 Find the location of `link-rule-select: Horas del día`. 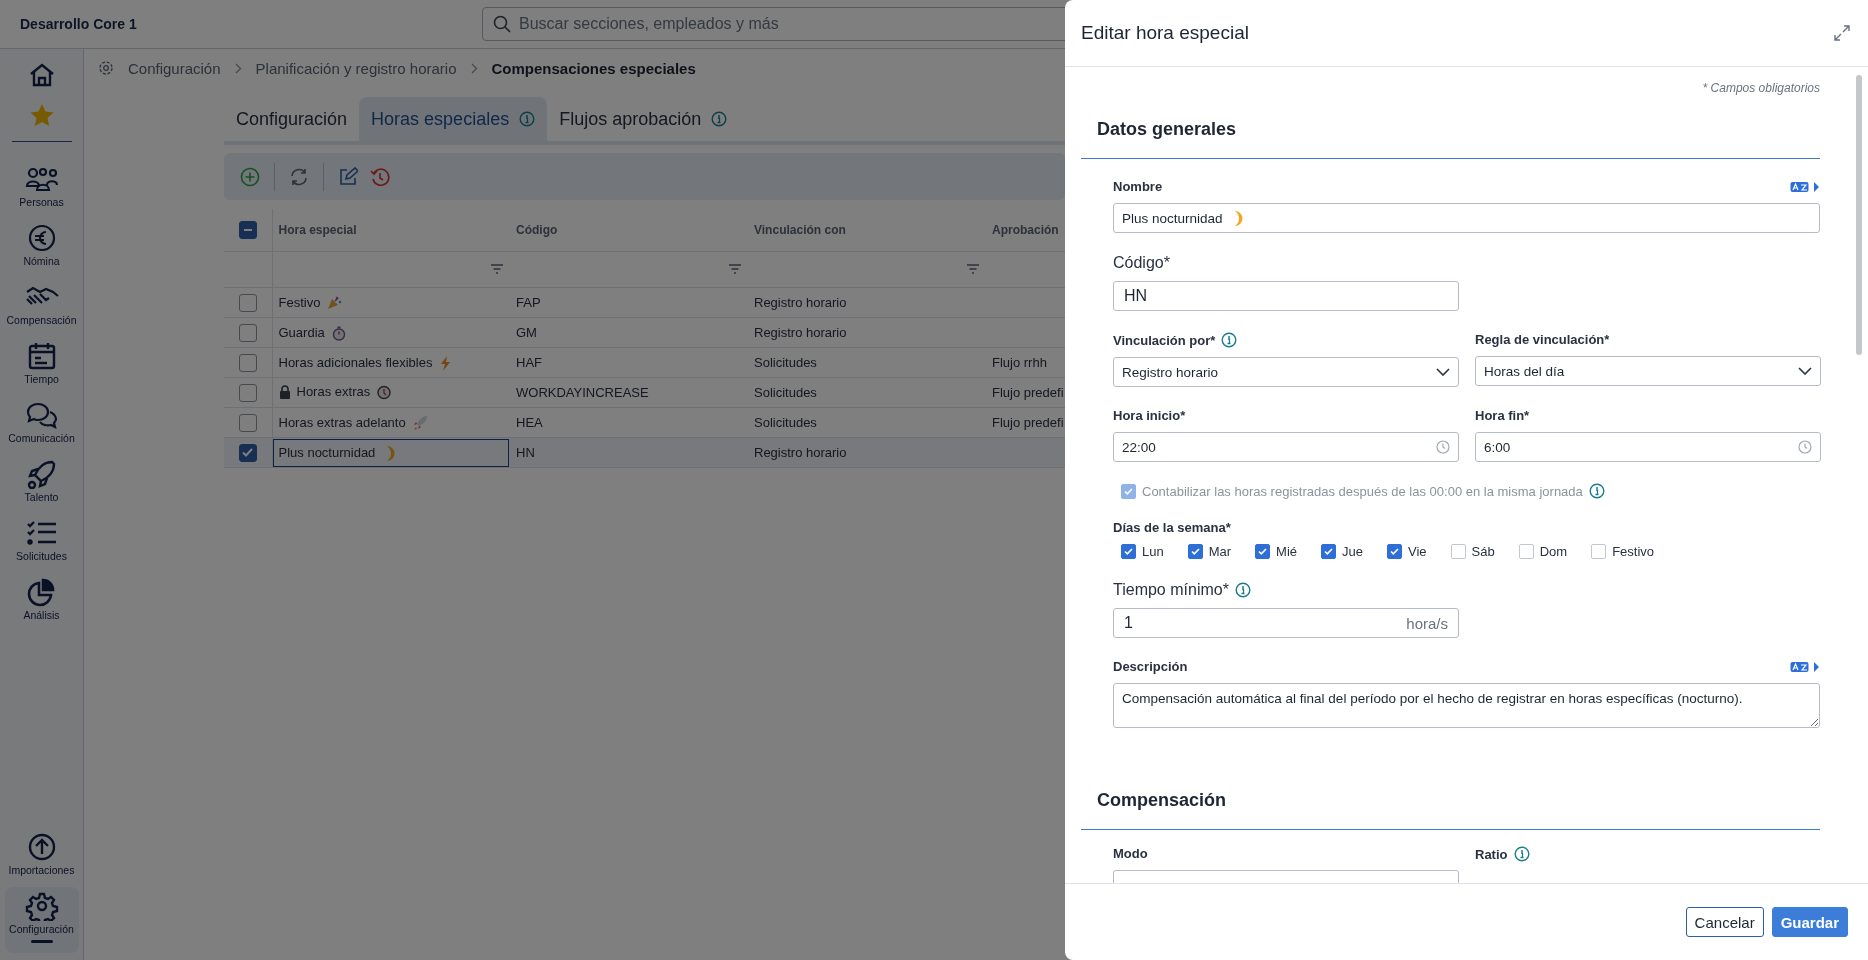

link-rule-select: Horas del día is located at coordinates (1648, 371).